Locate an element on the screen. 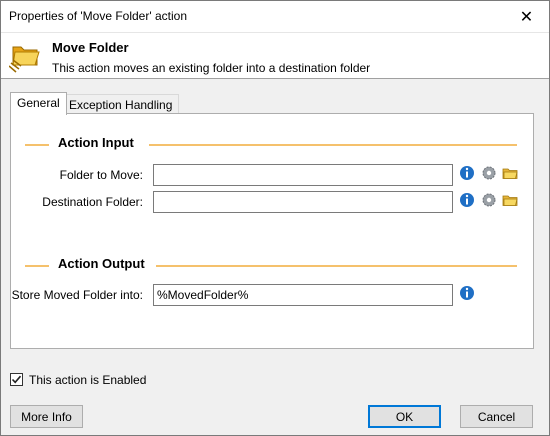 The height and width of the screenshot is (436, 550). tab-exception-handling: Exception Handling is located at coordinates (121, 104).